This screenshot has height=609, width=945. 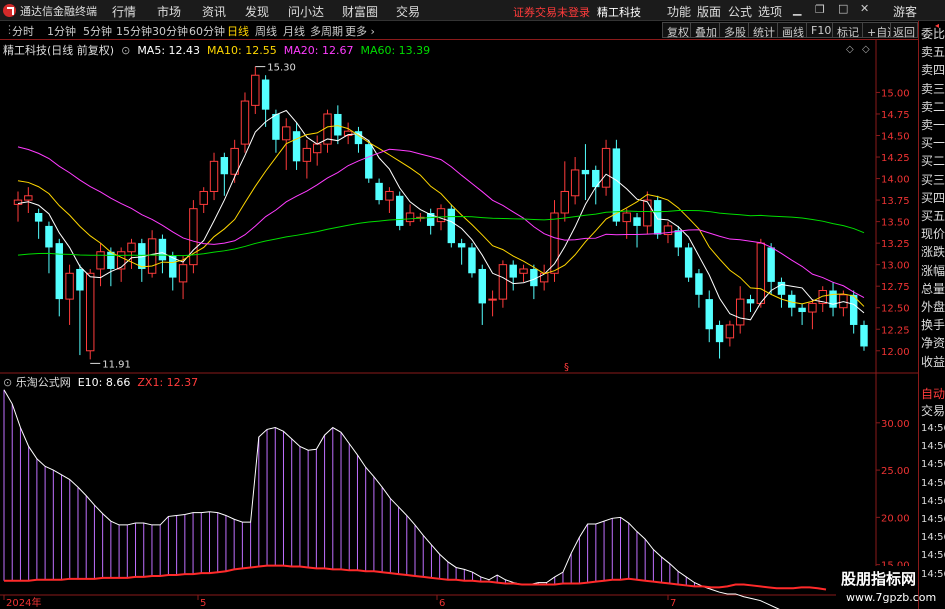 What do you see at coordinates (770, 11) in the screenshot?
I see `menu-options: 选项` at bounding box center [770, 11].